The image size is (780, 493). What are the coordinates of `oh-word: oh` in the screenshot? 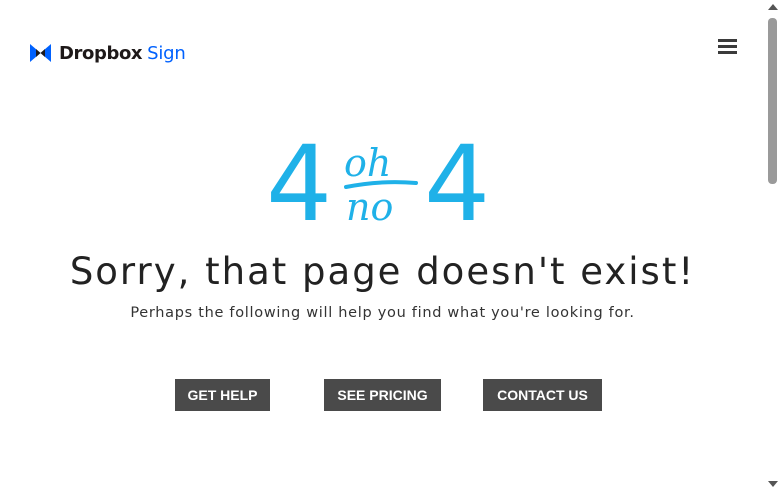 It's located at (367, 163).